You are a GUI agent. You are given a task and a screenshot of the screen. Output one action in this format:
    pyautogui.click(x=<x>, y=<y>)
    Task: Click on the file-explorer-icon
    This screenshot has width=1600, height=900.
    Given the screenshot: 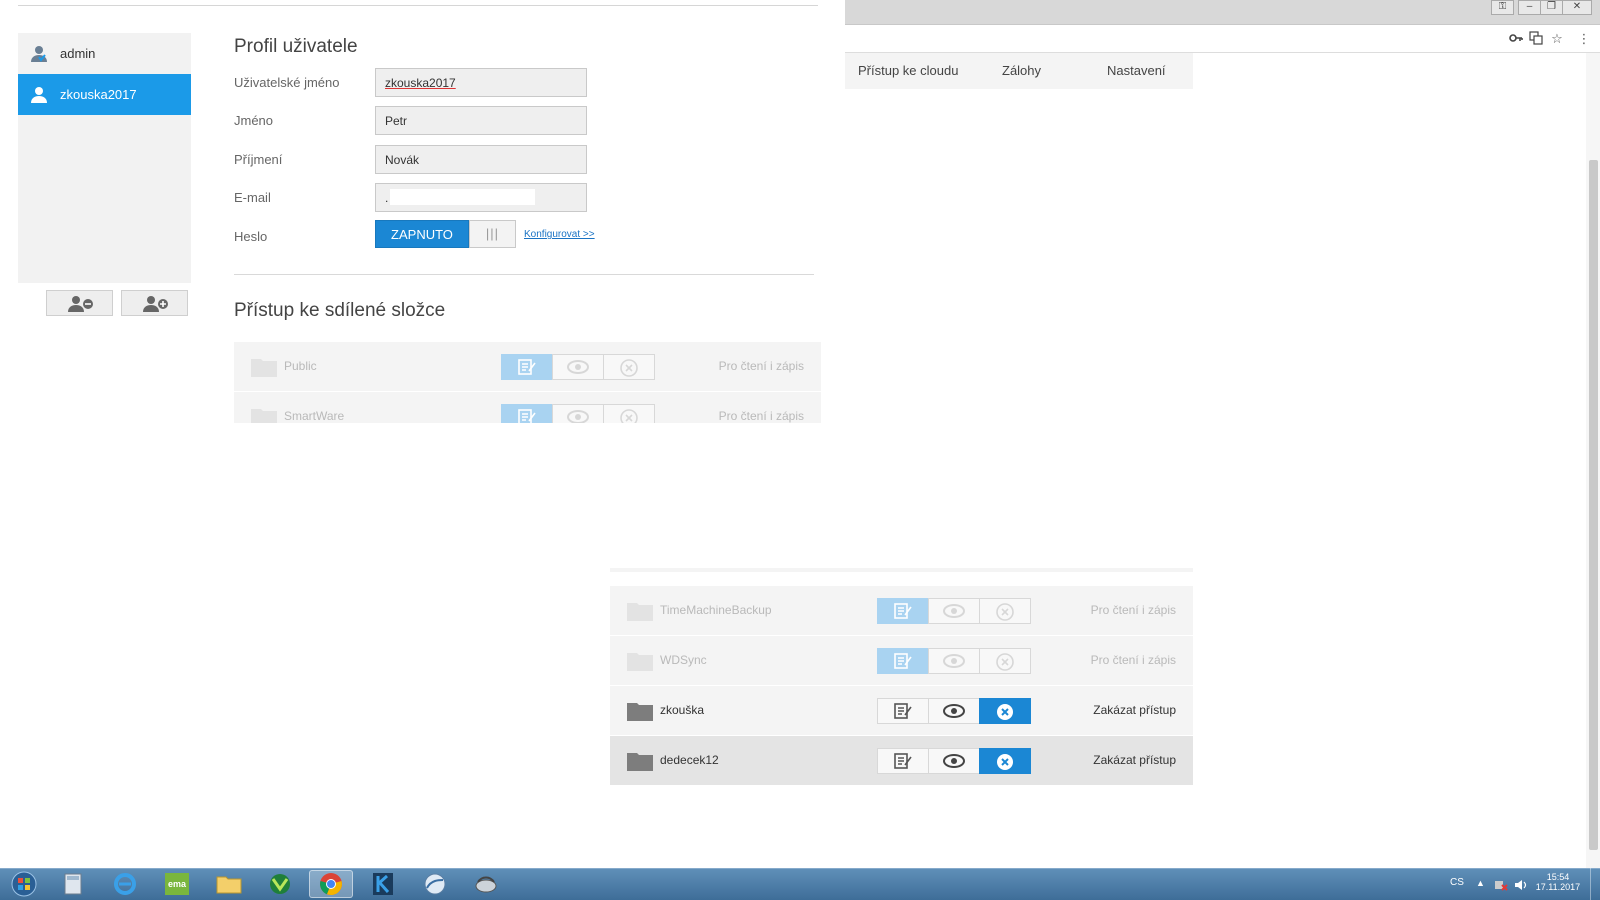 What is the action you would take?
    pyautogui.click(x=229, y=884)
    